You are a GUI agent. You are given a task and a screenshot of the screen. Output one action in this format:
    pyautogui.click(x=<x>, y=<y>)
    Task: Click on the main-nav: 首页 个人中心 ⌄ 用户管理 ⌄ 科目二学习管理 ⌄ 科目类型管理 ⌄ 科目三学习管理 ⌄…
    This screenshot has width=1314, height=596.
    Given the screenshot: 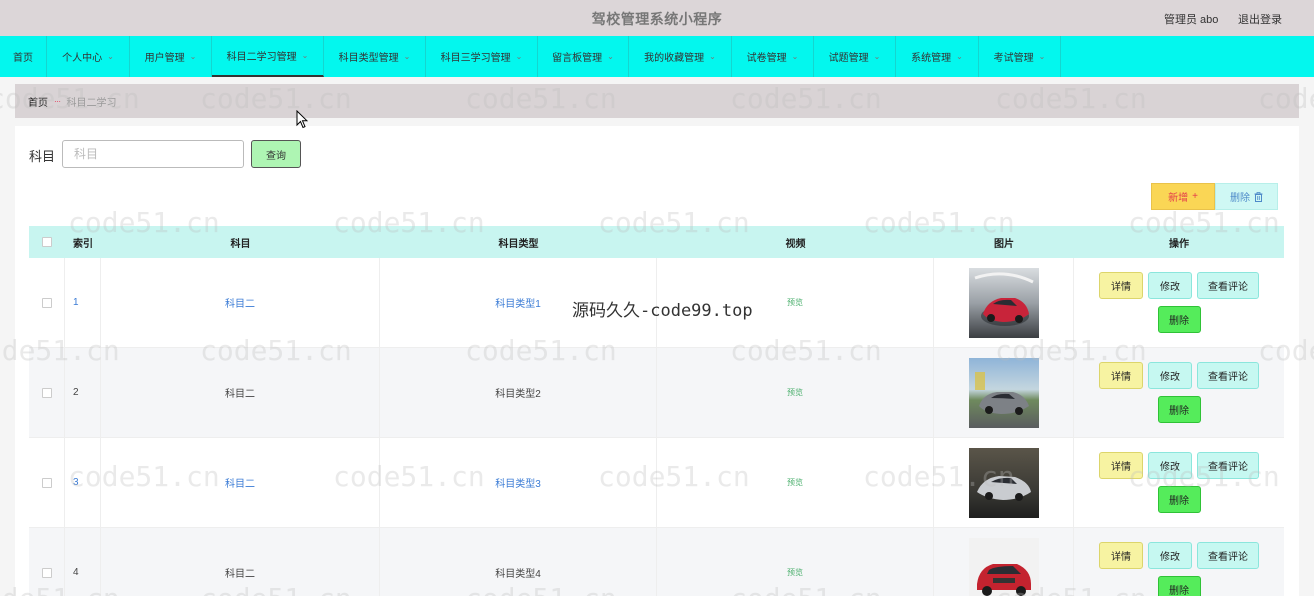 What is the action you would take?
    pyautogui.click(x=657, y=56)
    